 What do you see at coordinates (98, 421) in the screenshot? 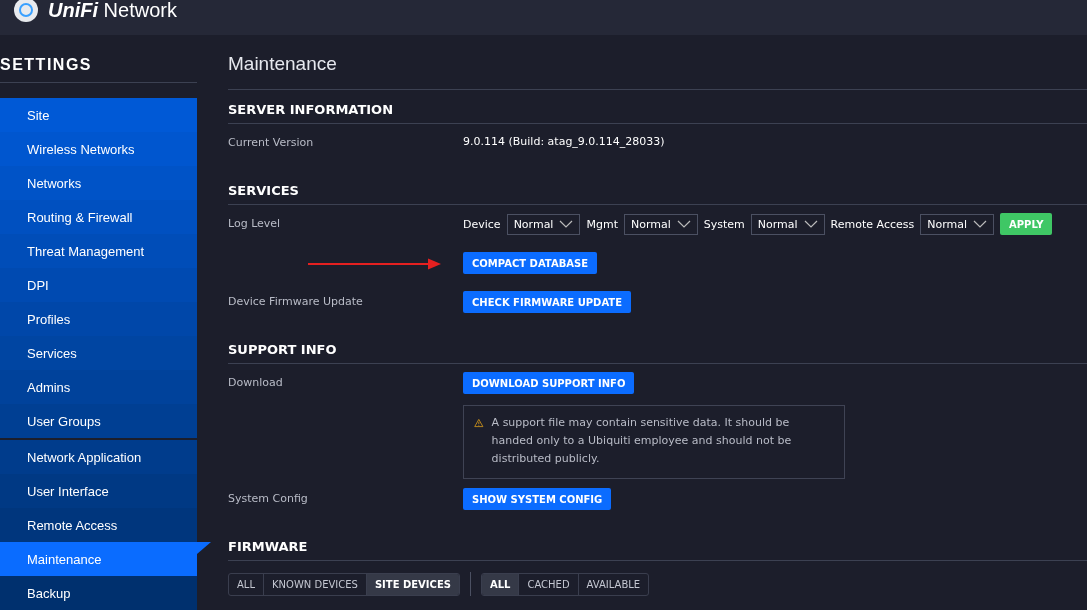
I see `sidebar-item: User Groups` at bounding box center [98, 421].